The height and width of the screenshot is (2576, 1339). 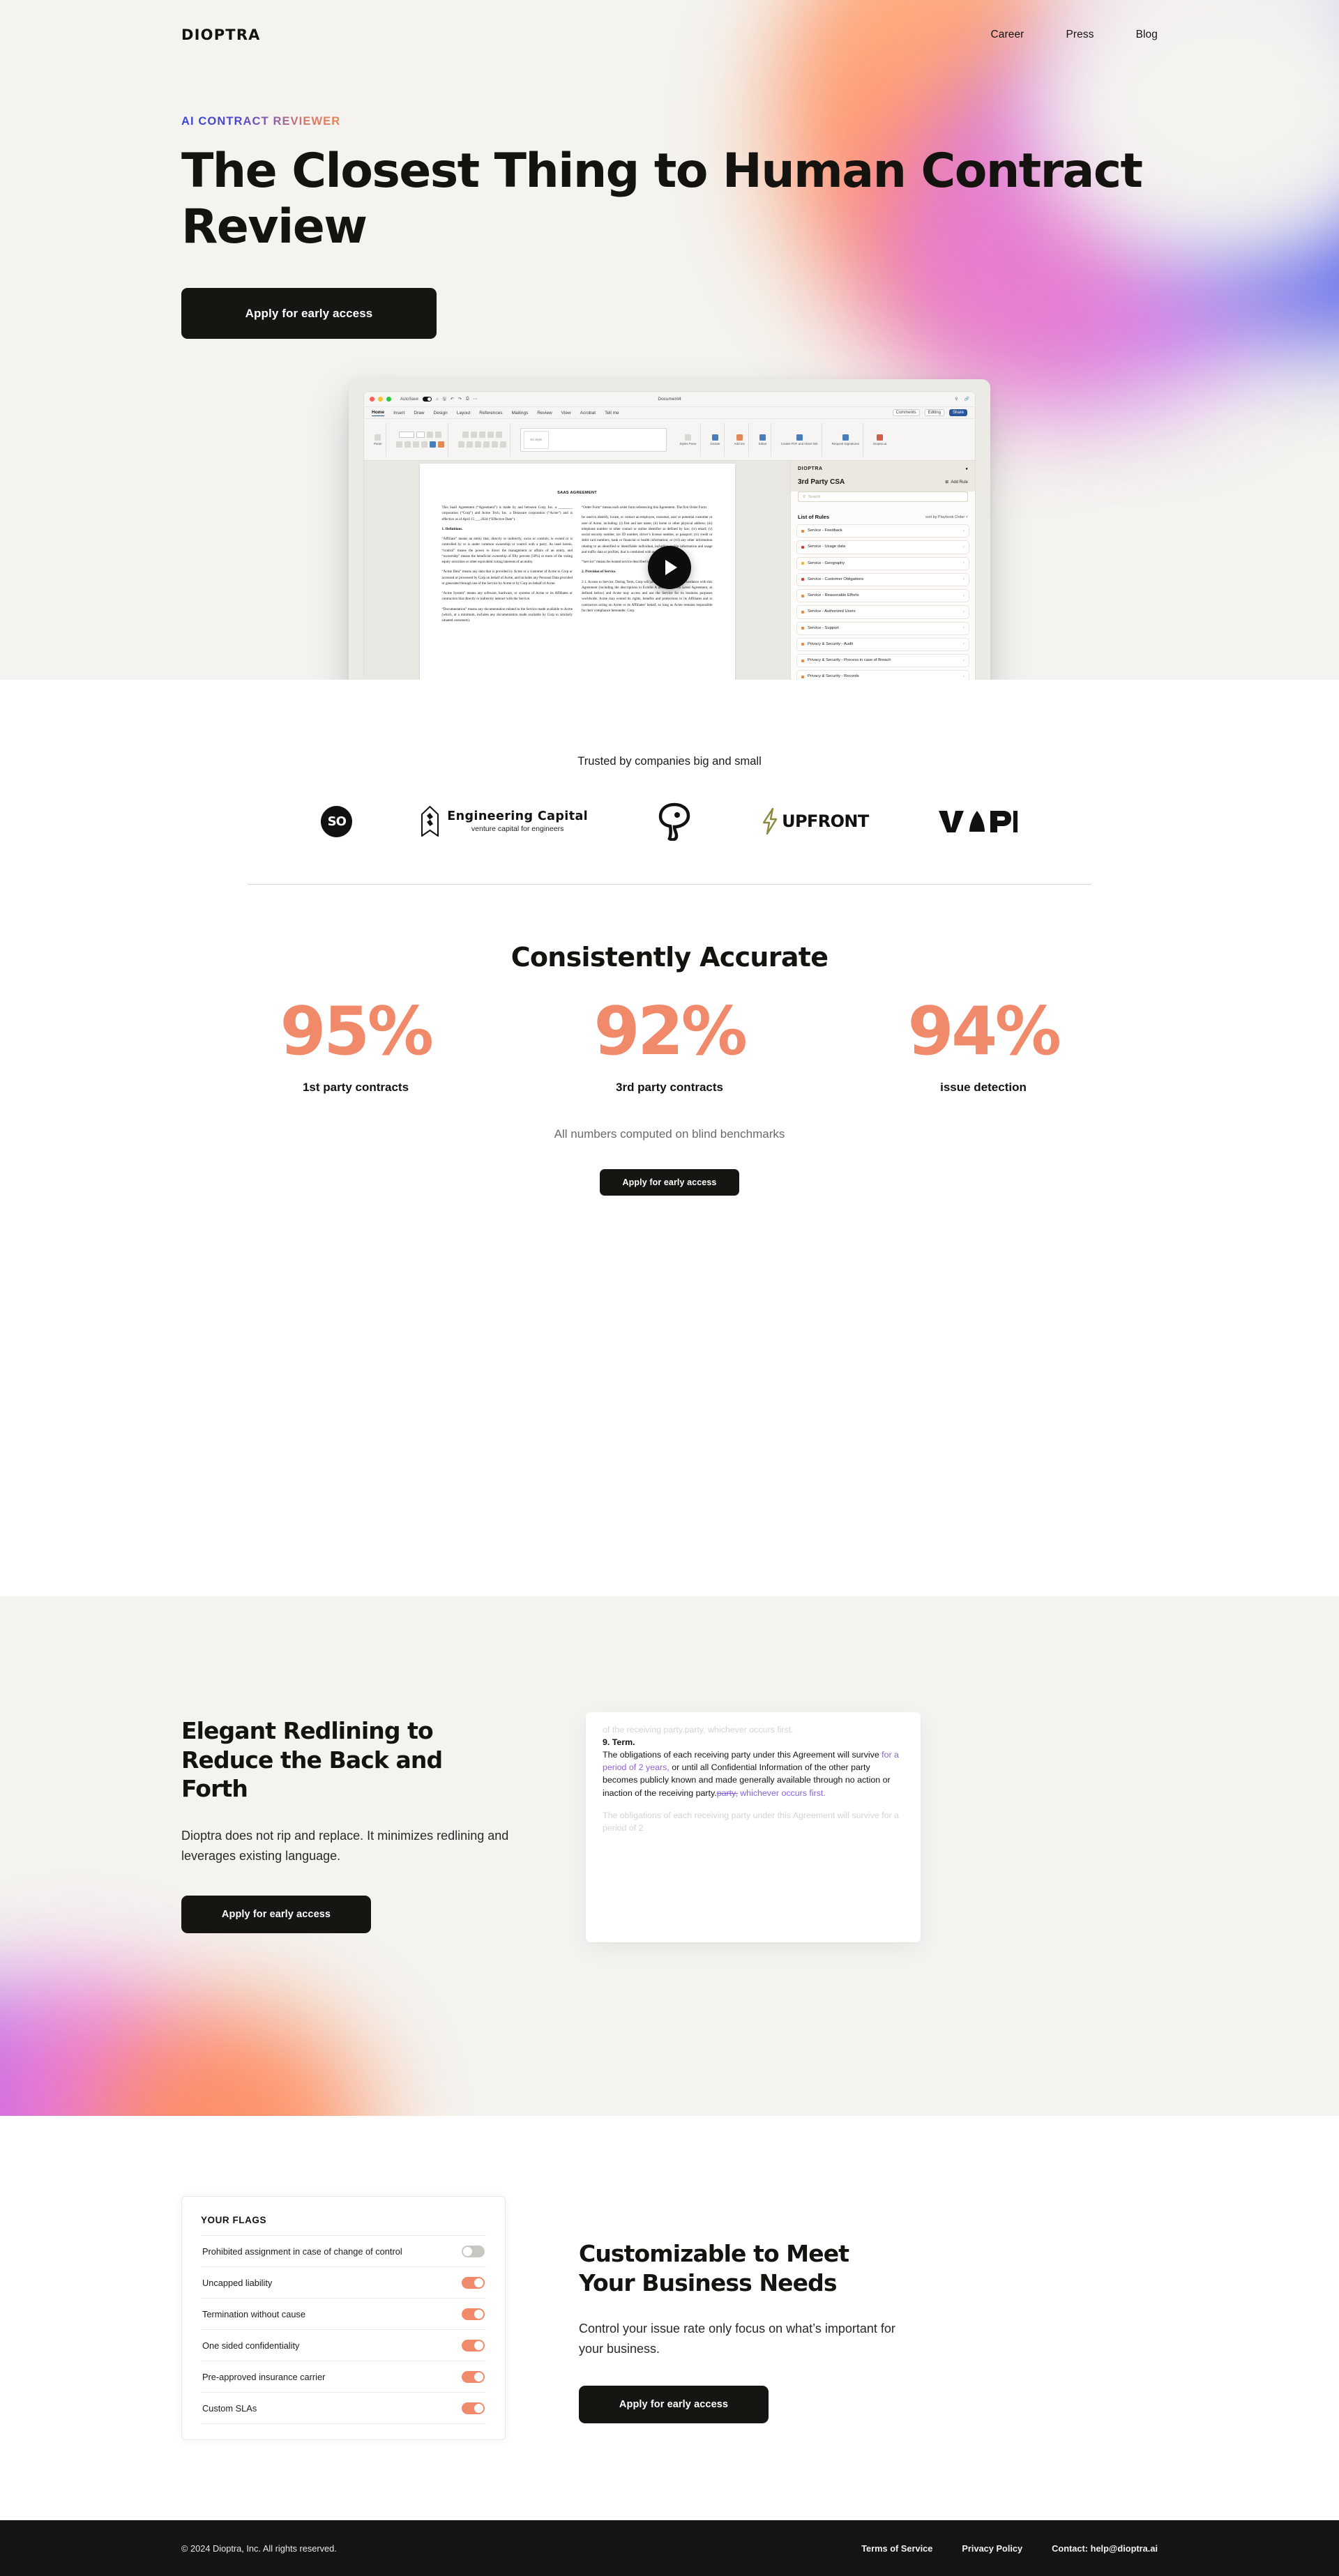 What do you see at coordinates (476, 400) in the screenshot?
I see `more-icon: ⋯` at bounding box center [476, 400].